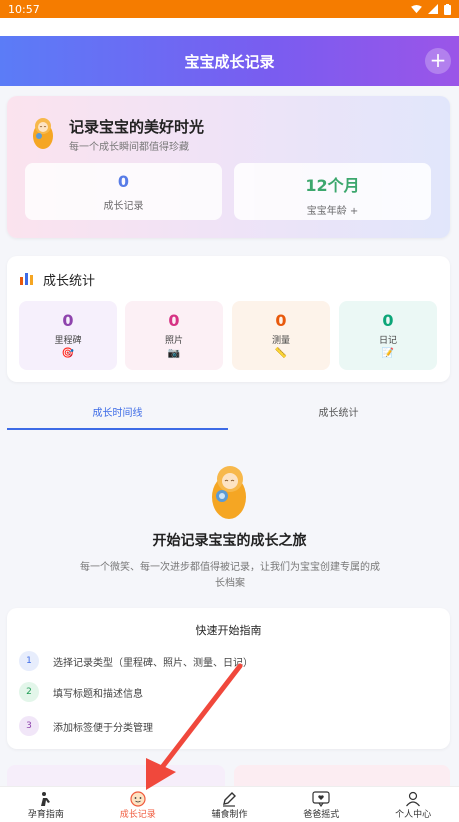  Describe the element at coordinates (24, 9) in the screenshot. I see `status-time: 10:57` at that location.